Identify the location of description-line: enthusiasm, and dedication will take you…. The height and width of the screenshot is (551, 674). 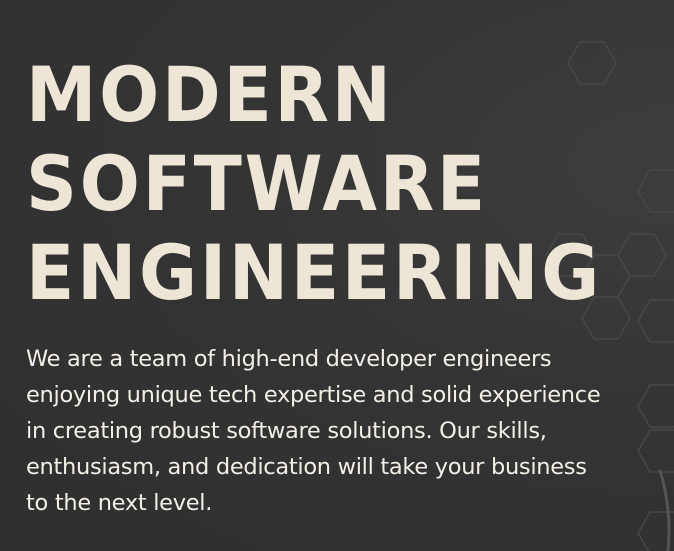
(306, 467).